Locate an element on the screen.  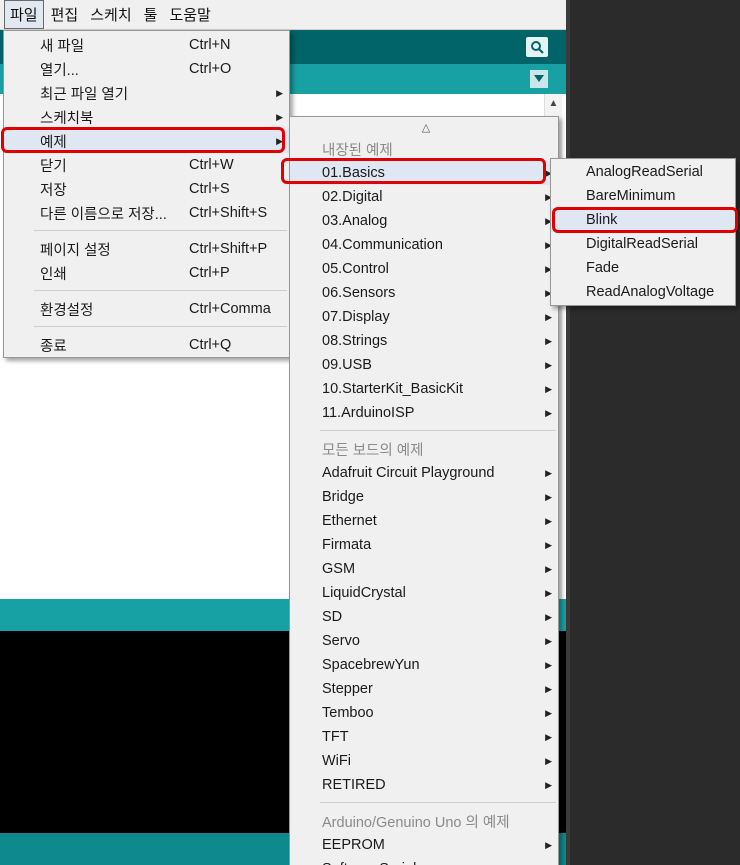
example-08-strings: 08.Strings ▶ is located at coordinates (424, 341).